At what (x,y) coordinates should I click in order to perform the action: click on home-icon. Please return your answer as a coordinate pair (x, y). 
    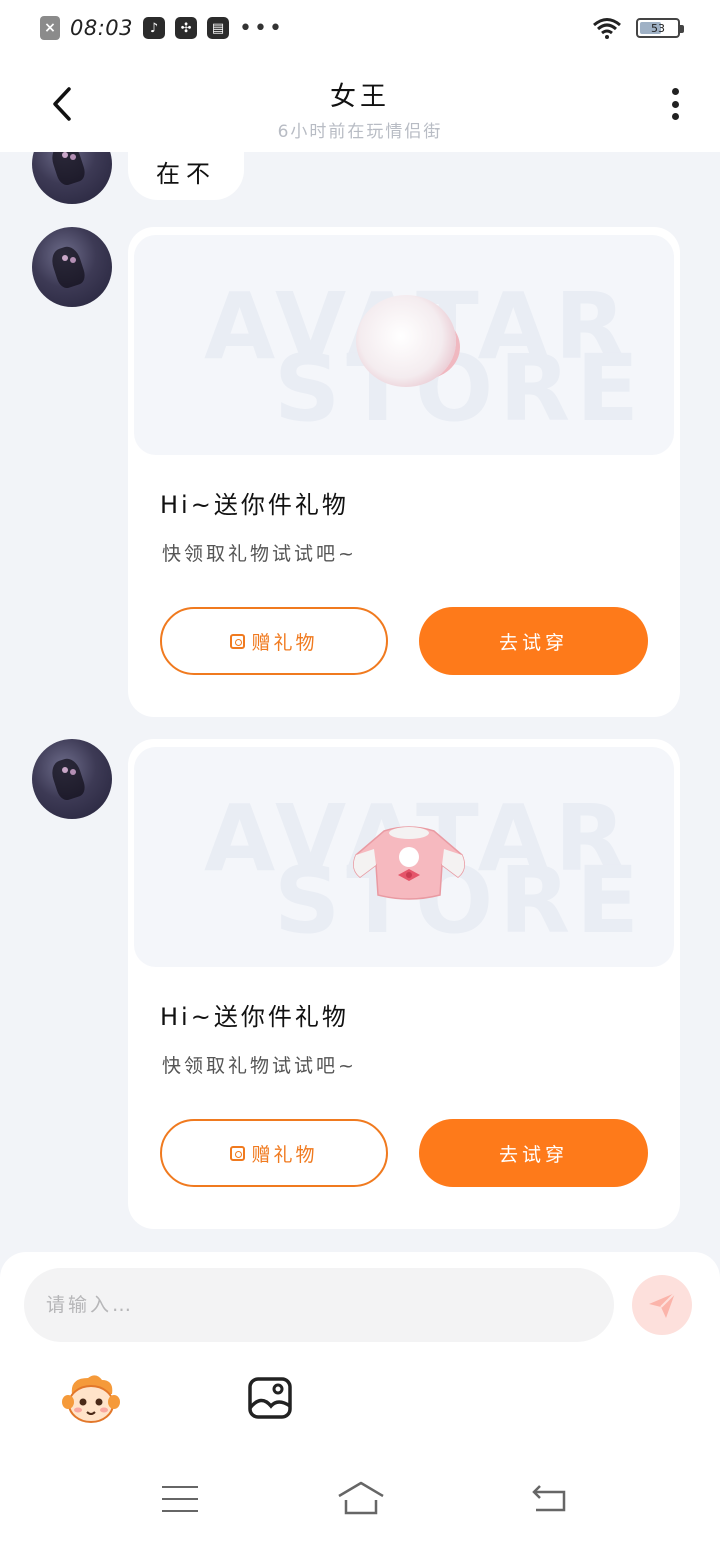
    Looking at the image, I should click on (361, 1498).